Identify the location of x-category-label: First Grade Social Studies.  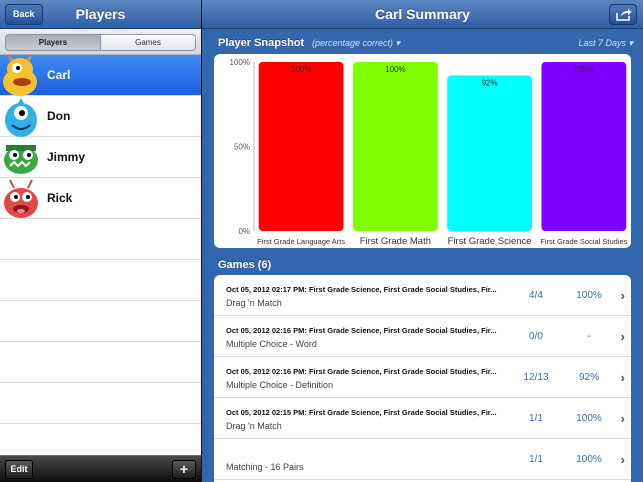
(583, 241).